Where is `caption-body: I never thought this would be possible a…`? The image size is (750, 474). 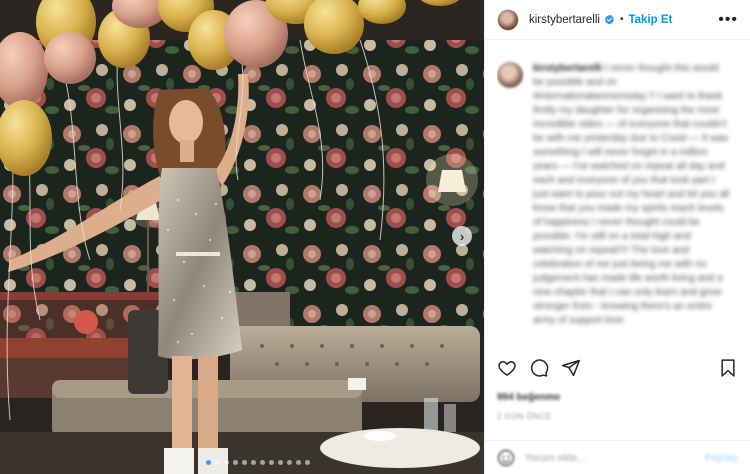
caption-body: I never thought this would be possible a… is located at coordinates (631, 194).